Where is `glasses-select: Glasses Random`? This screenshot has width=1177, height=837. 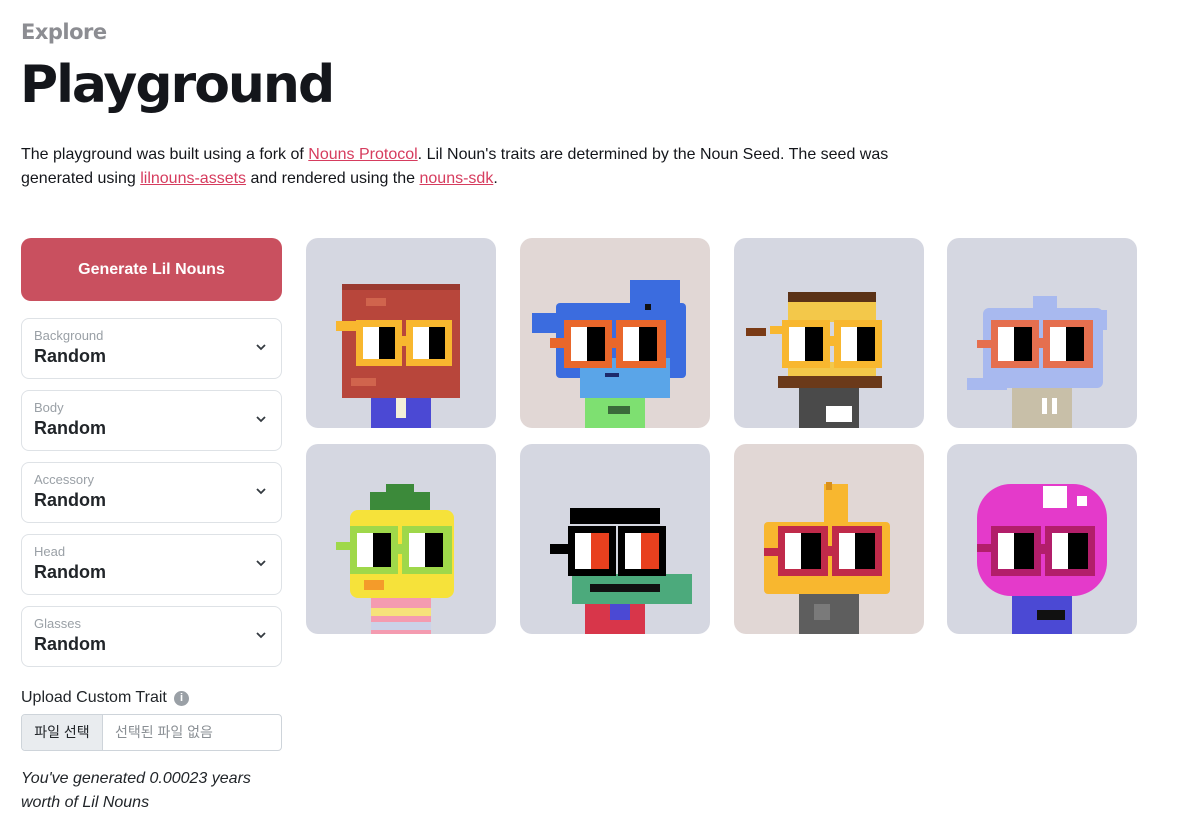
glasses-select: Glasses Random is located at coordinates (151, 636).